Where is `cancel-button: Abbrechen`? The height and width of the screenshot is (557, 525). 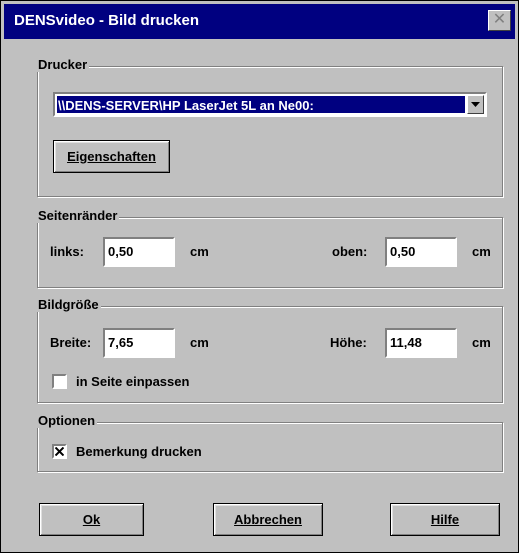
cancel-button: Abbrechen is located at coordinates (268, 519).